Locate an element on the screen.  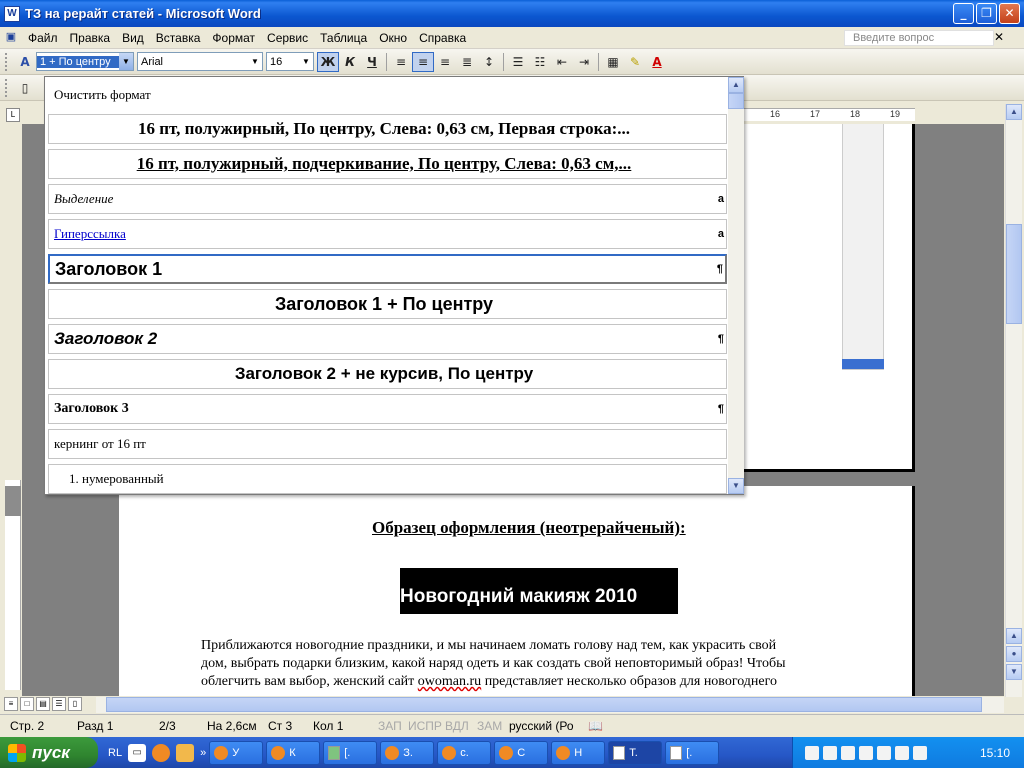
close-document-icon: ✕ is located at coordinates (999, 37).